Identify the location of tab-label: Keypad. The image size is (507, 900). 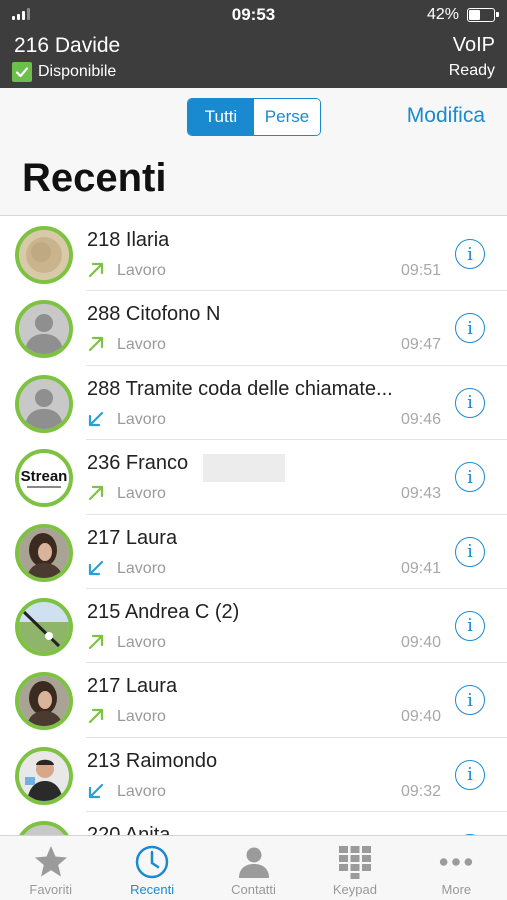
(354, 889).